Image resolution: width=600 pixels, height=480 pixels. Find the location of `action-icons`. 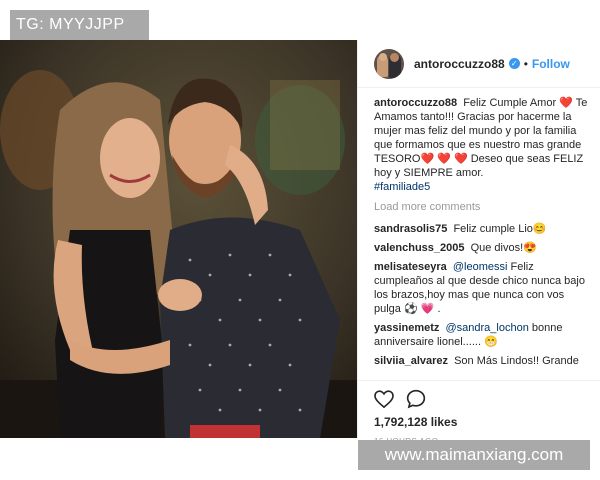

action-icons is located at coordinates (479, 399).